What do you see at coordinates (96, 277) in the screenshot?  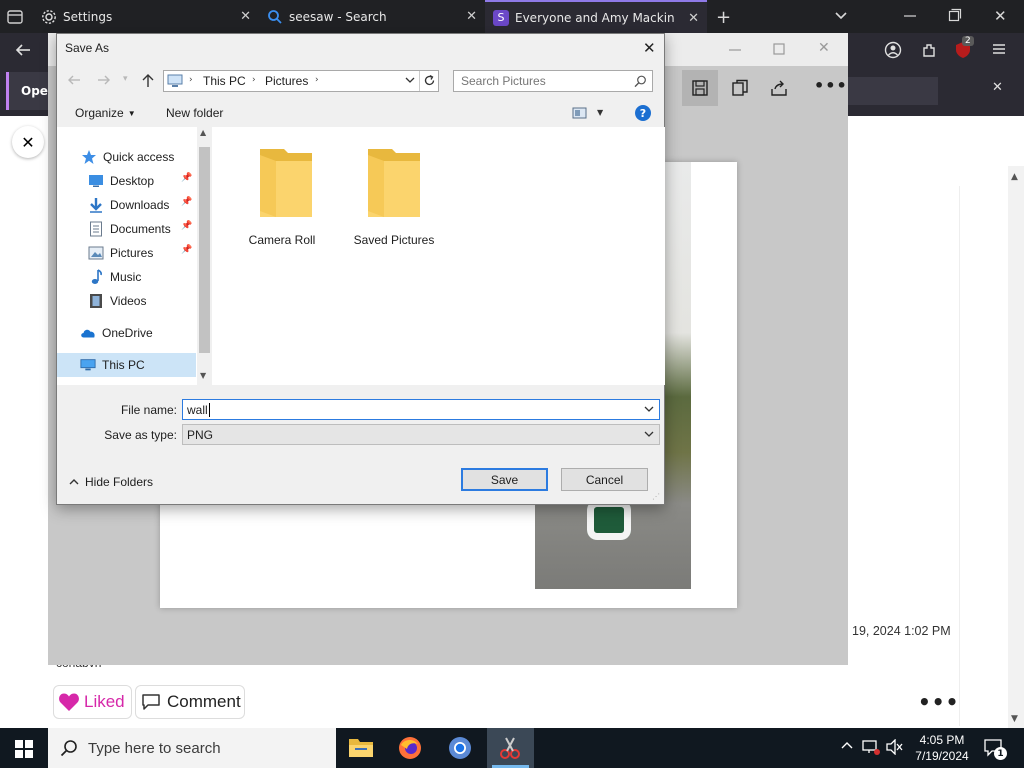 I see `music-icon` at bounding box center [96, 277].